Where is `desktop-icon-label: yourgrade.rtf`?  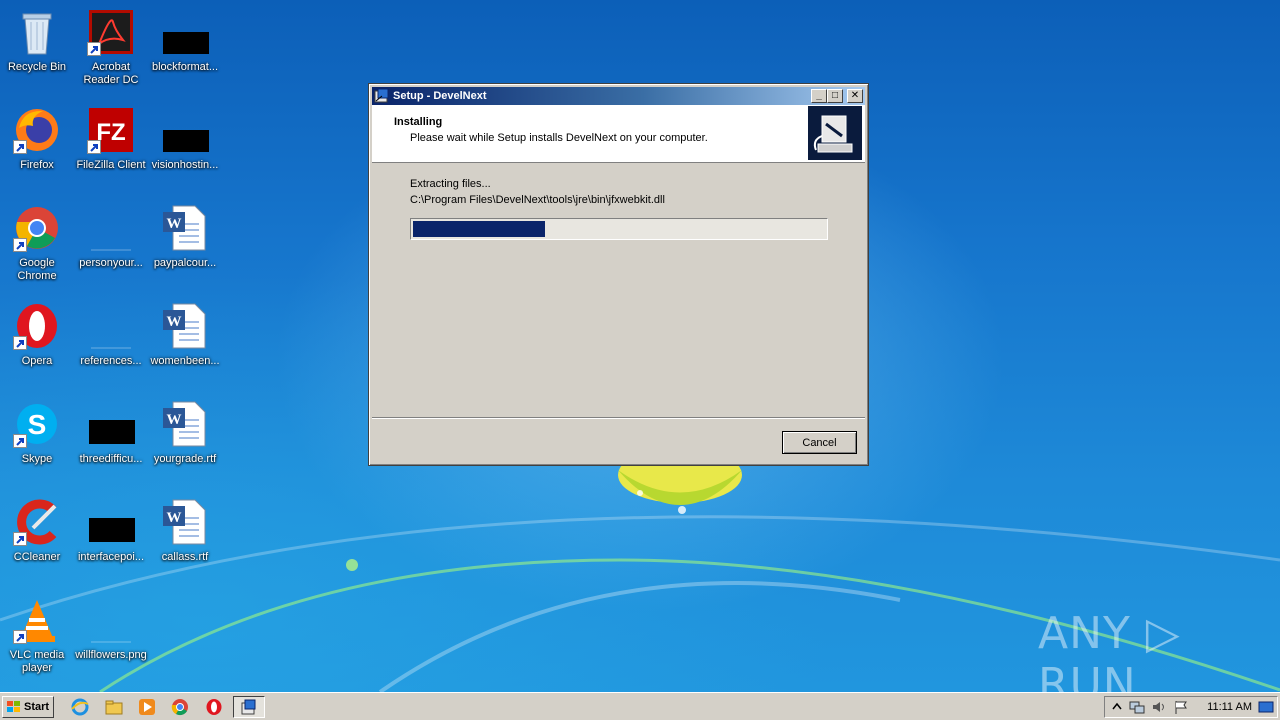 desktop-icon-label: yourgrade.rtf is located at coordinates (185, 459).